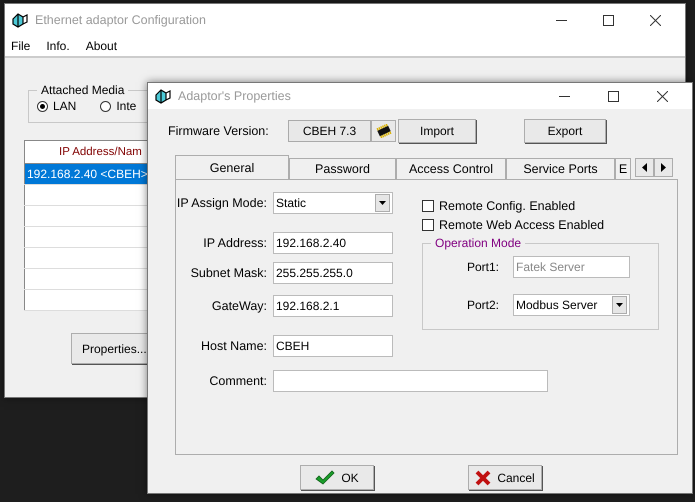 The height and width of the screenshot is (502, 695). What do you see at coordinates (384, 131) in the screenshot?
I see `chip-icon` at bounding box center [384, 131].